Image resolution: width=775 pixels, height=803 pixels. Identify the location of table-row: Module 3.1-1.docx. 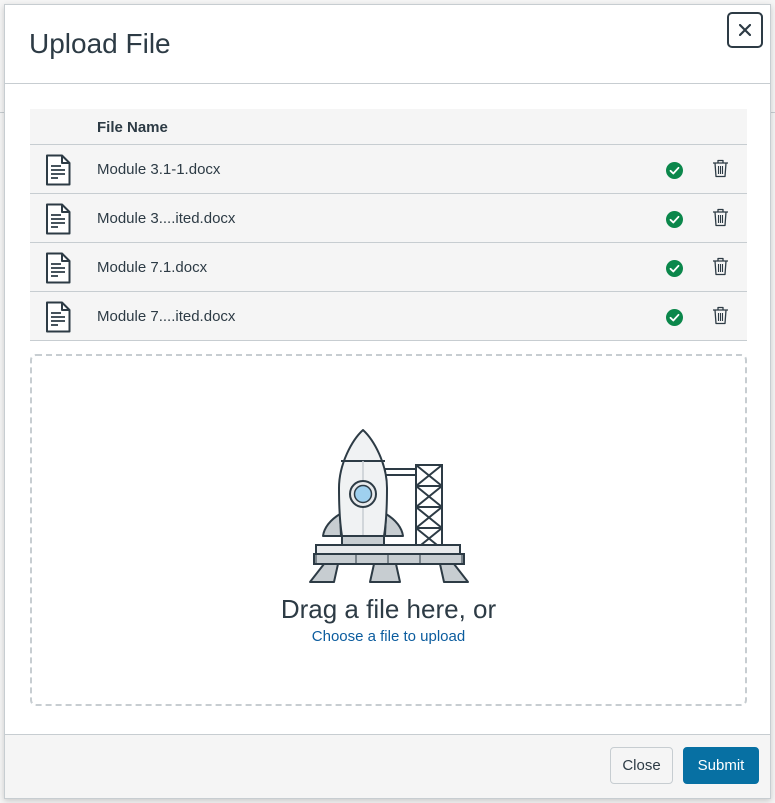
(388, 169).